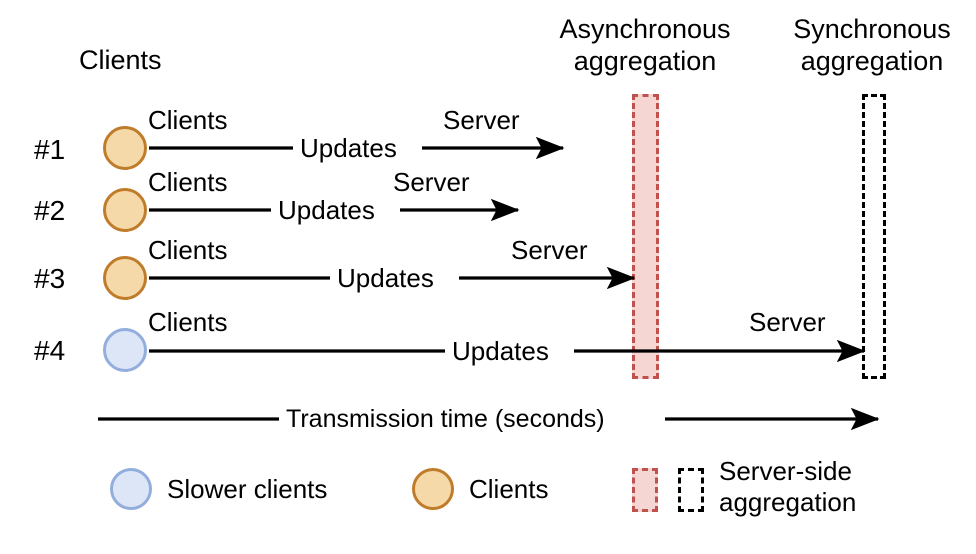 The width and height of the screenshot is (976, 554). Describe the element at coordinates (188, 182) in the screenshot. I see `row-2-label-clients: Clients` at that location.